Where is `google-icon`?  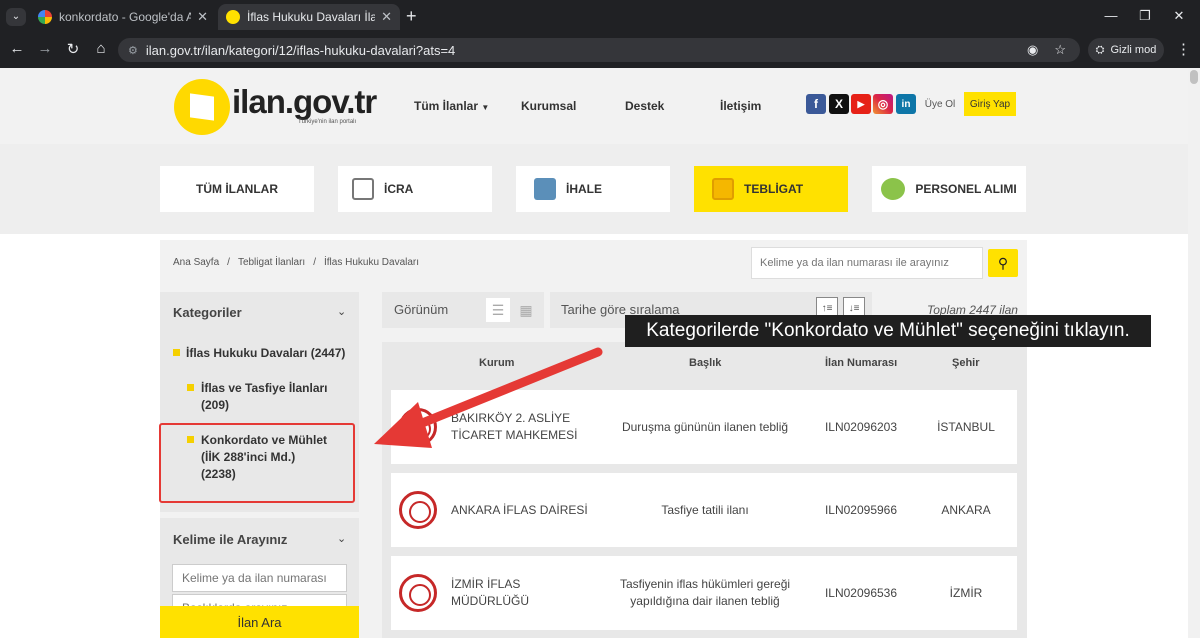
google-icon is located at coordinates (45, 17).